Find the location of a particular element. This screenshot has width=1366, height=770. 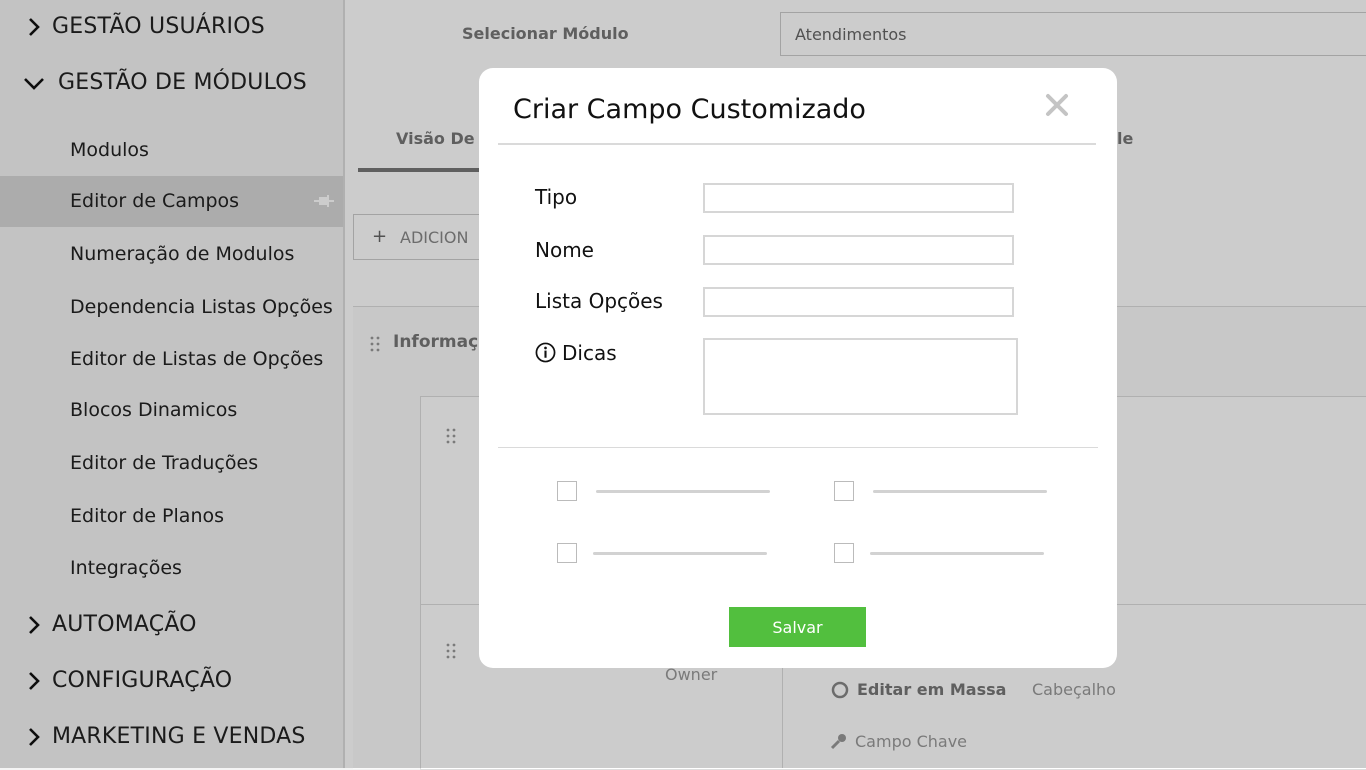

lista-opcoes-input is located at coordinates (858, 302).